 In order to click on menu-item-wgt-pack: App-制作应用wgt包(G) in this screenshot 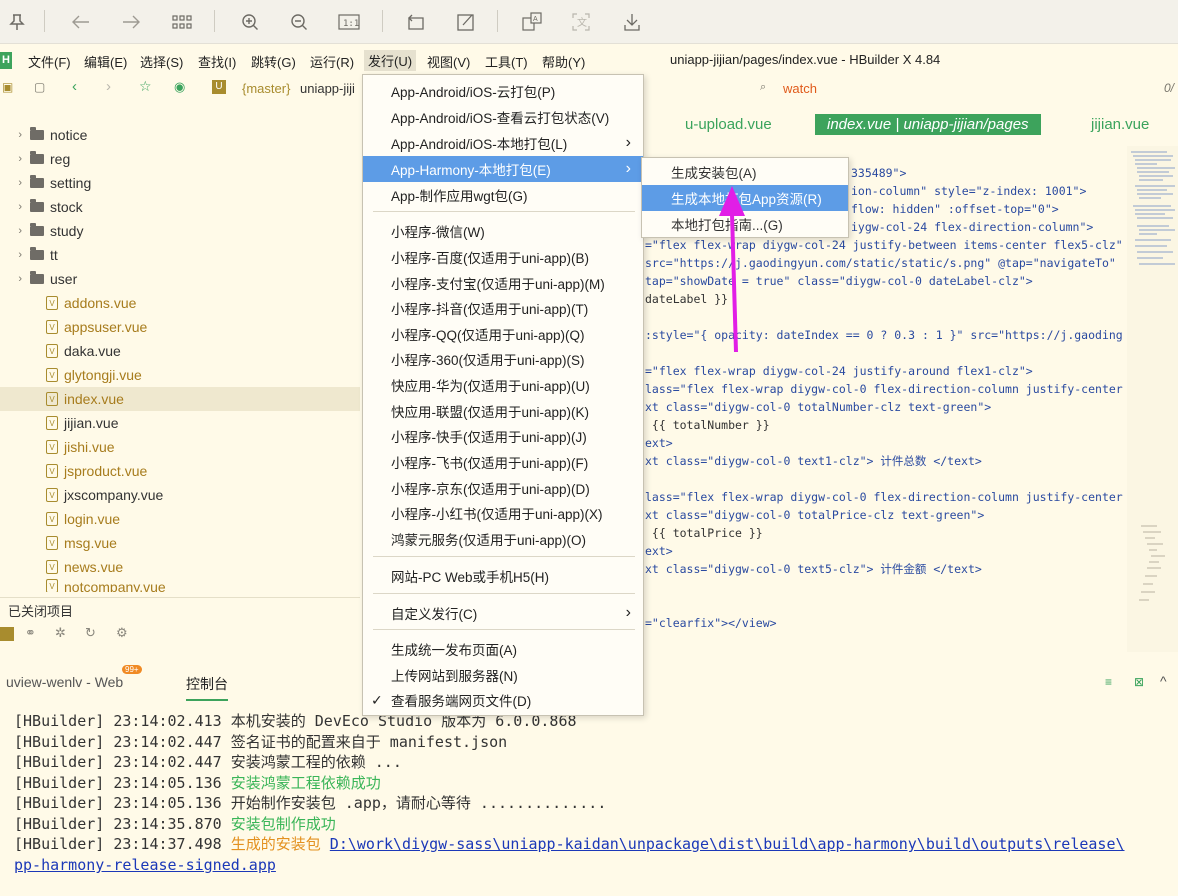, I will do `click(503, 195)`.